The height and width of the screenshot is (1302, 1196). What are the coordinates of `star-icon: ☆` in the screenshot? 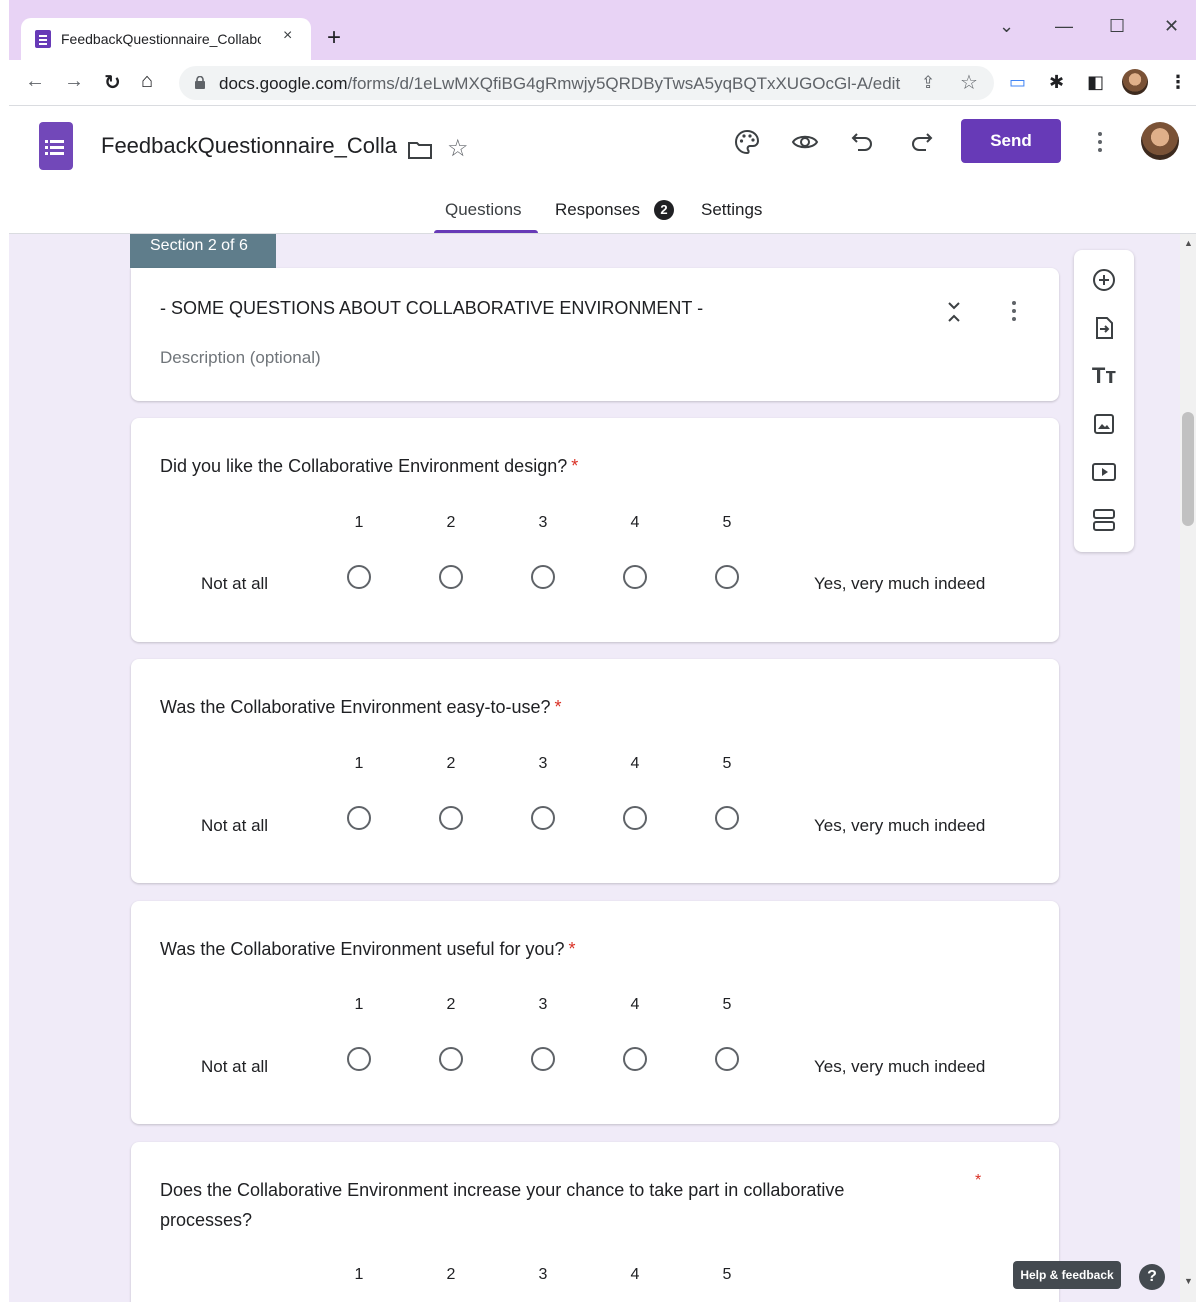 It's located at (458, 148).